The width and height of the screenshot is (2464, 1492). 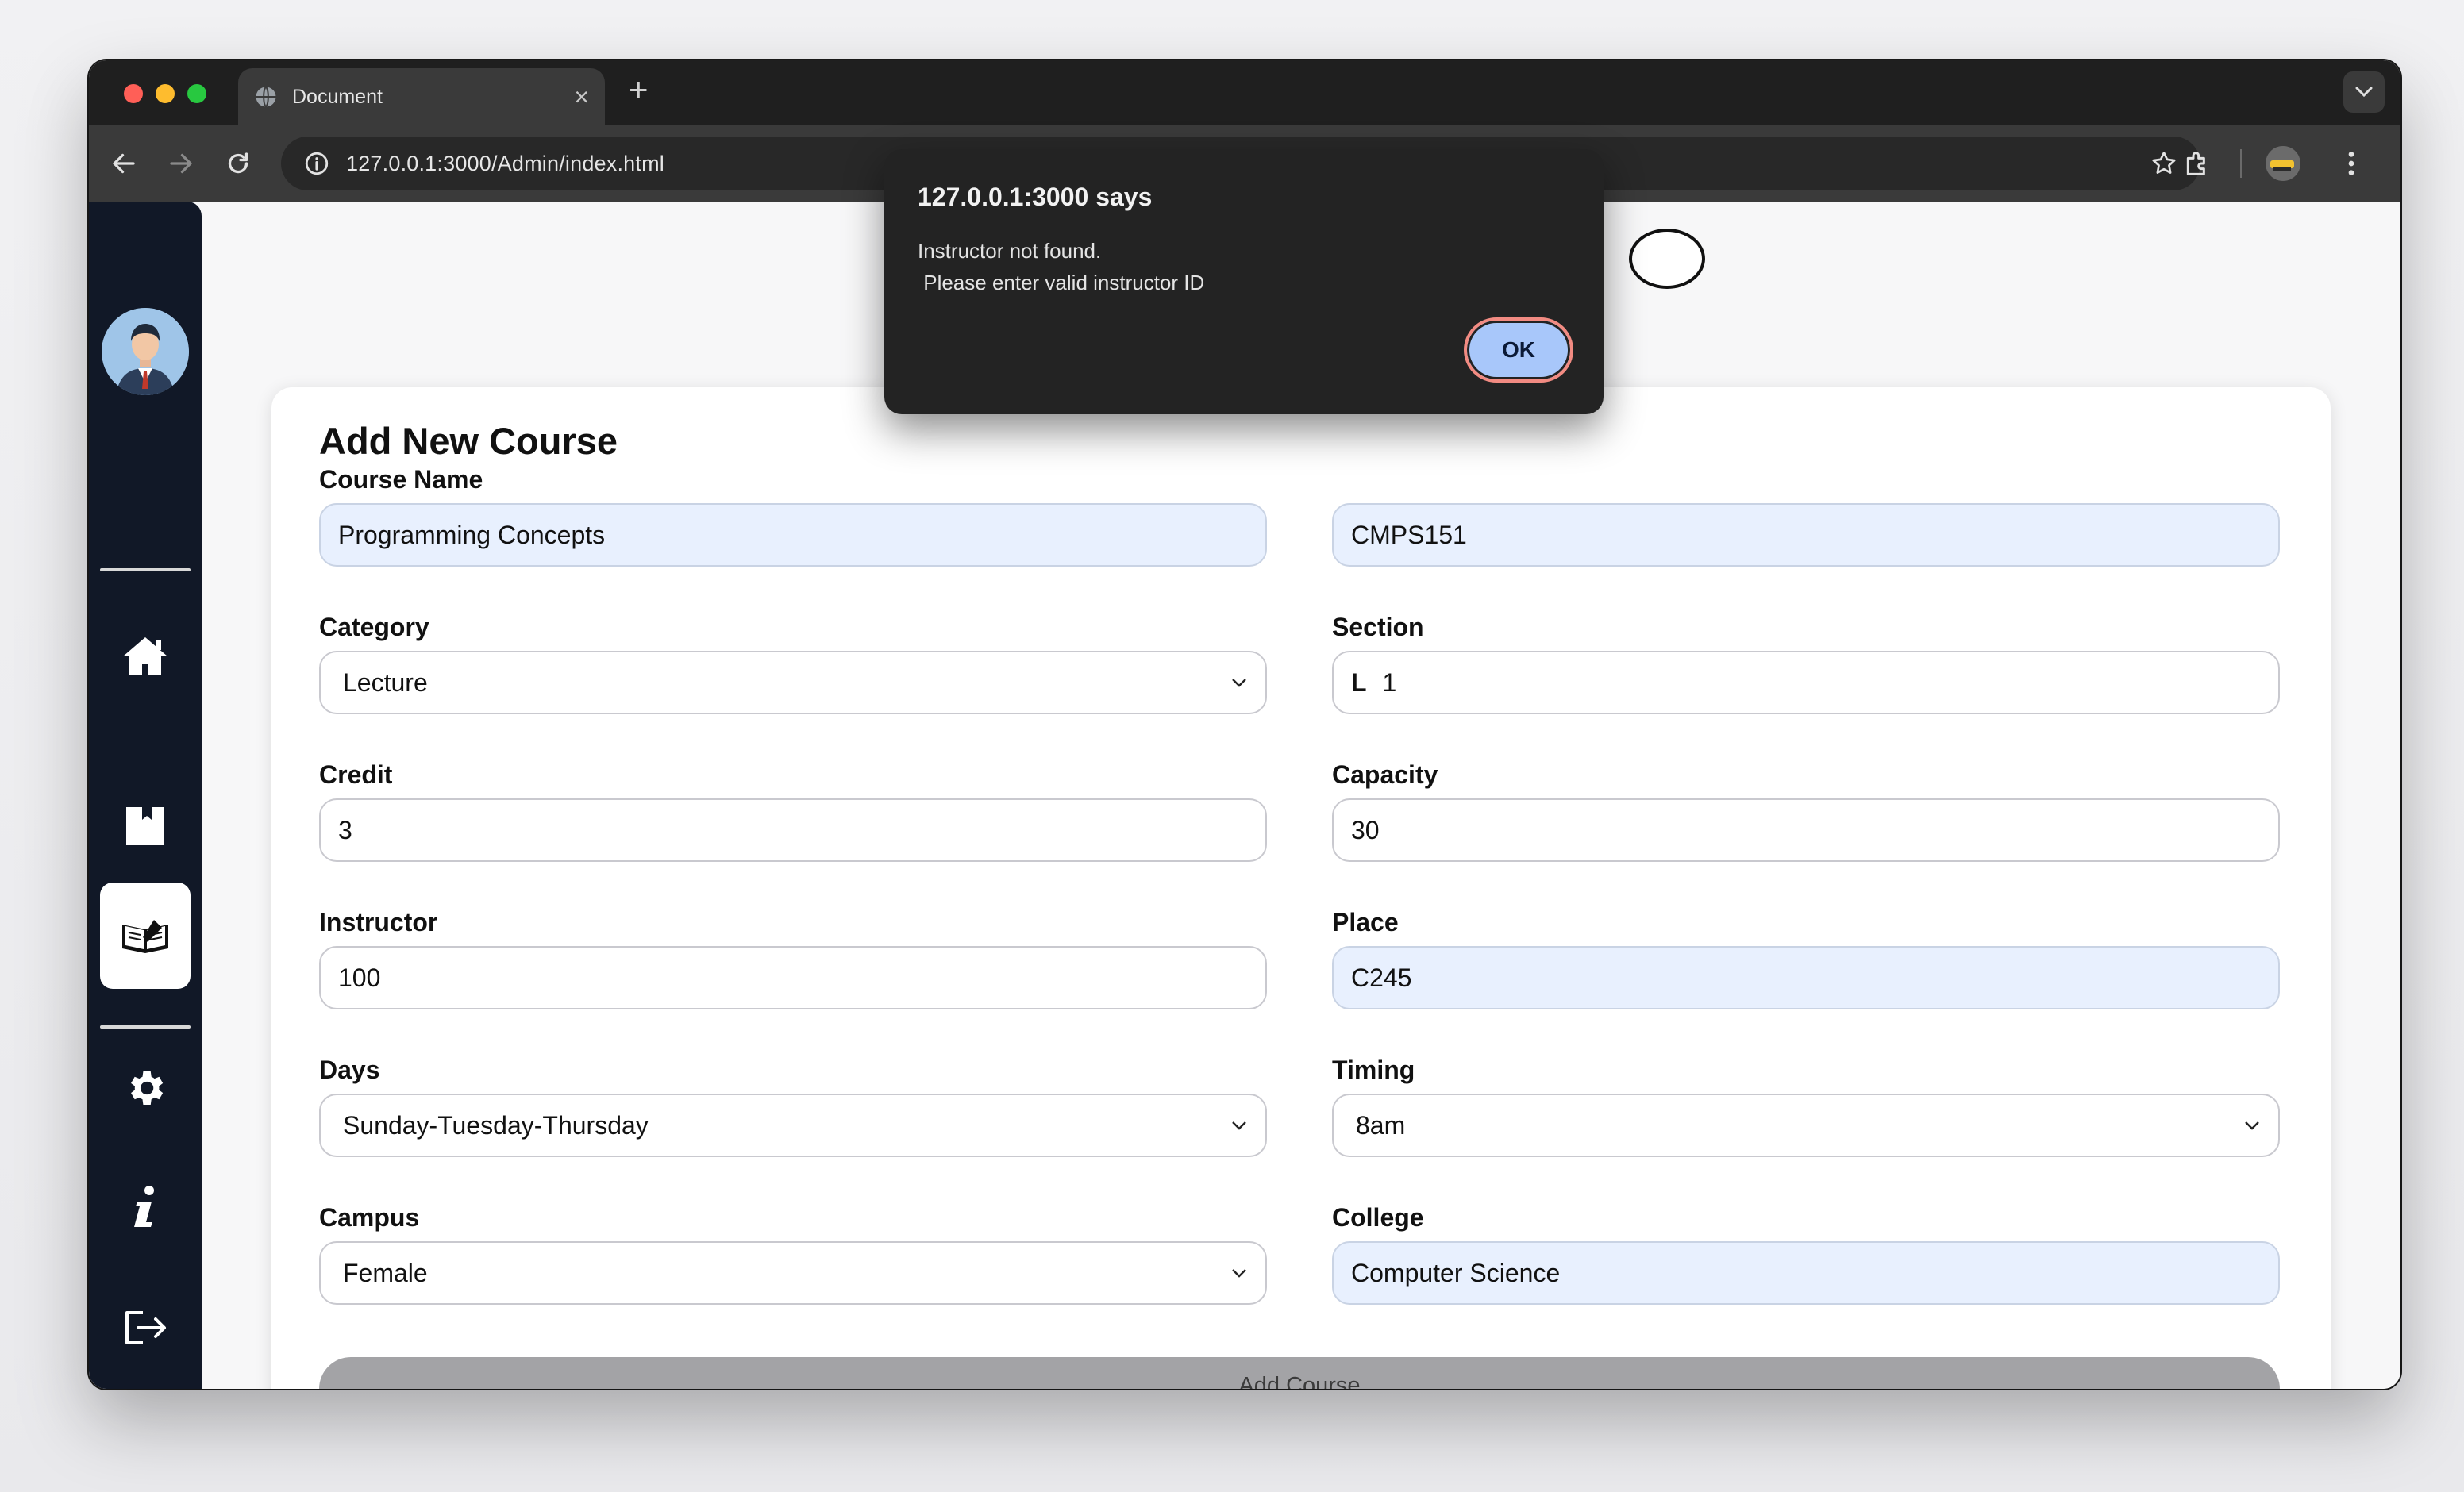 I want to click on sidebar-item-home, so click(x=145, y=656).